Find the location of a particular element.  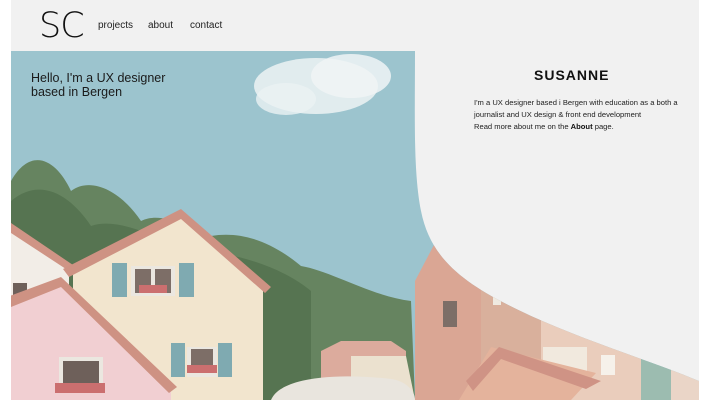

hero-greeting: Hello, I'm a UX designer based in Bergen is located at coordinates (121, 85).